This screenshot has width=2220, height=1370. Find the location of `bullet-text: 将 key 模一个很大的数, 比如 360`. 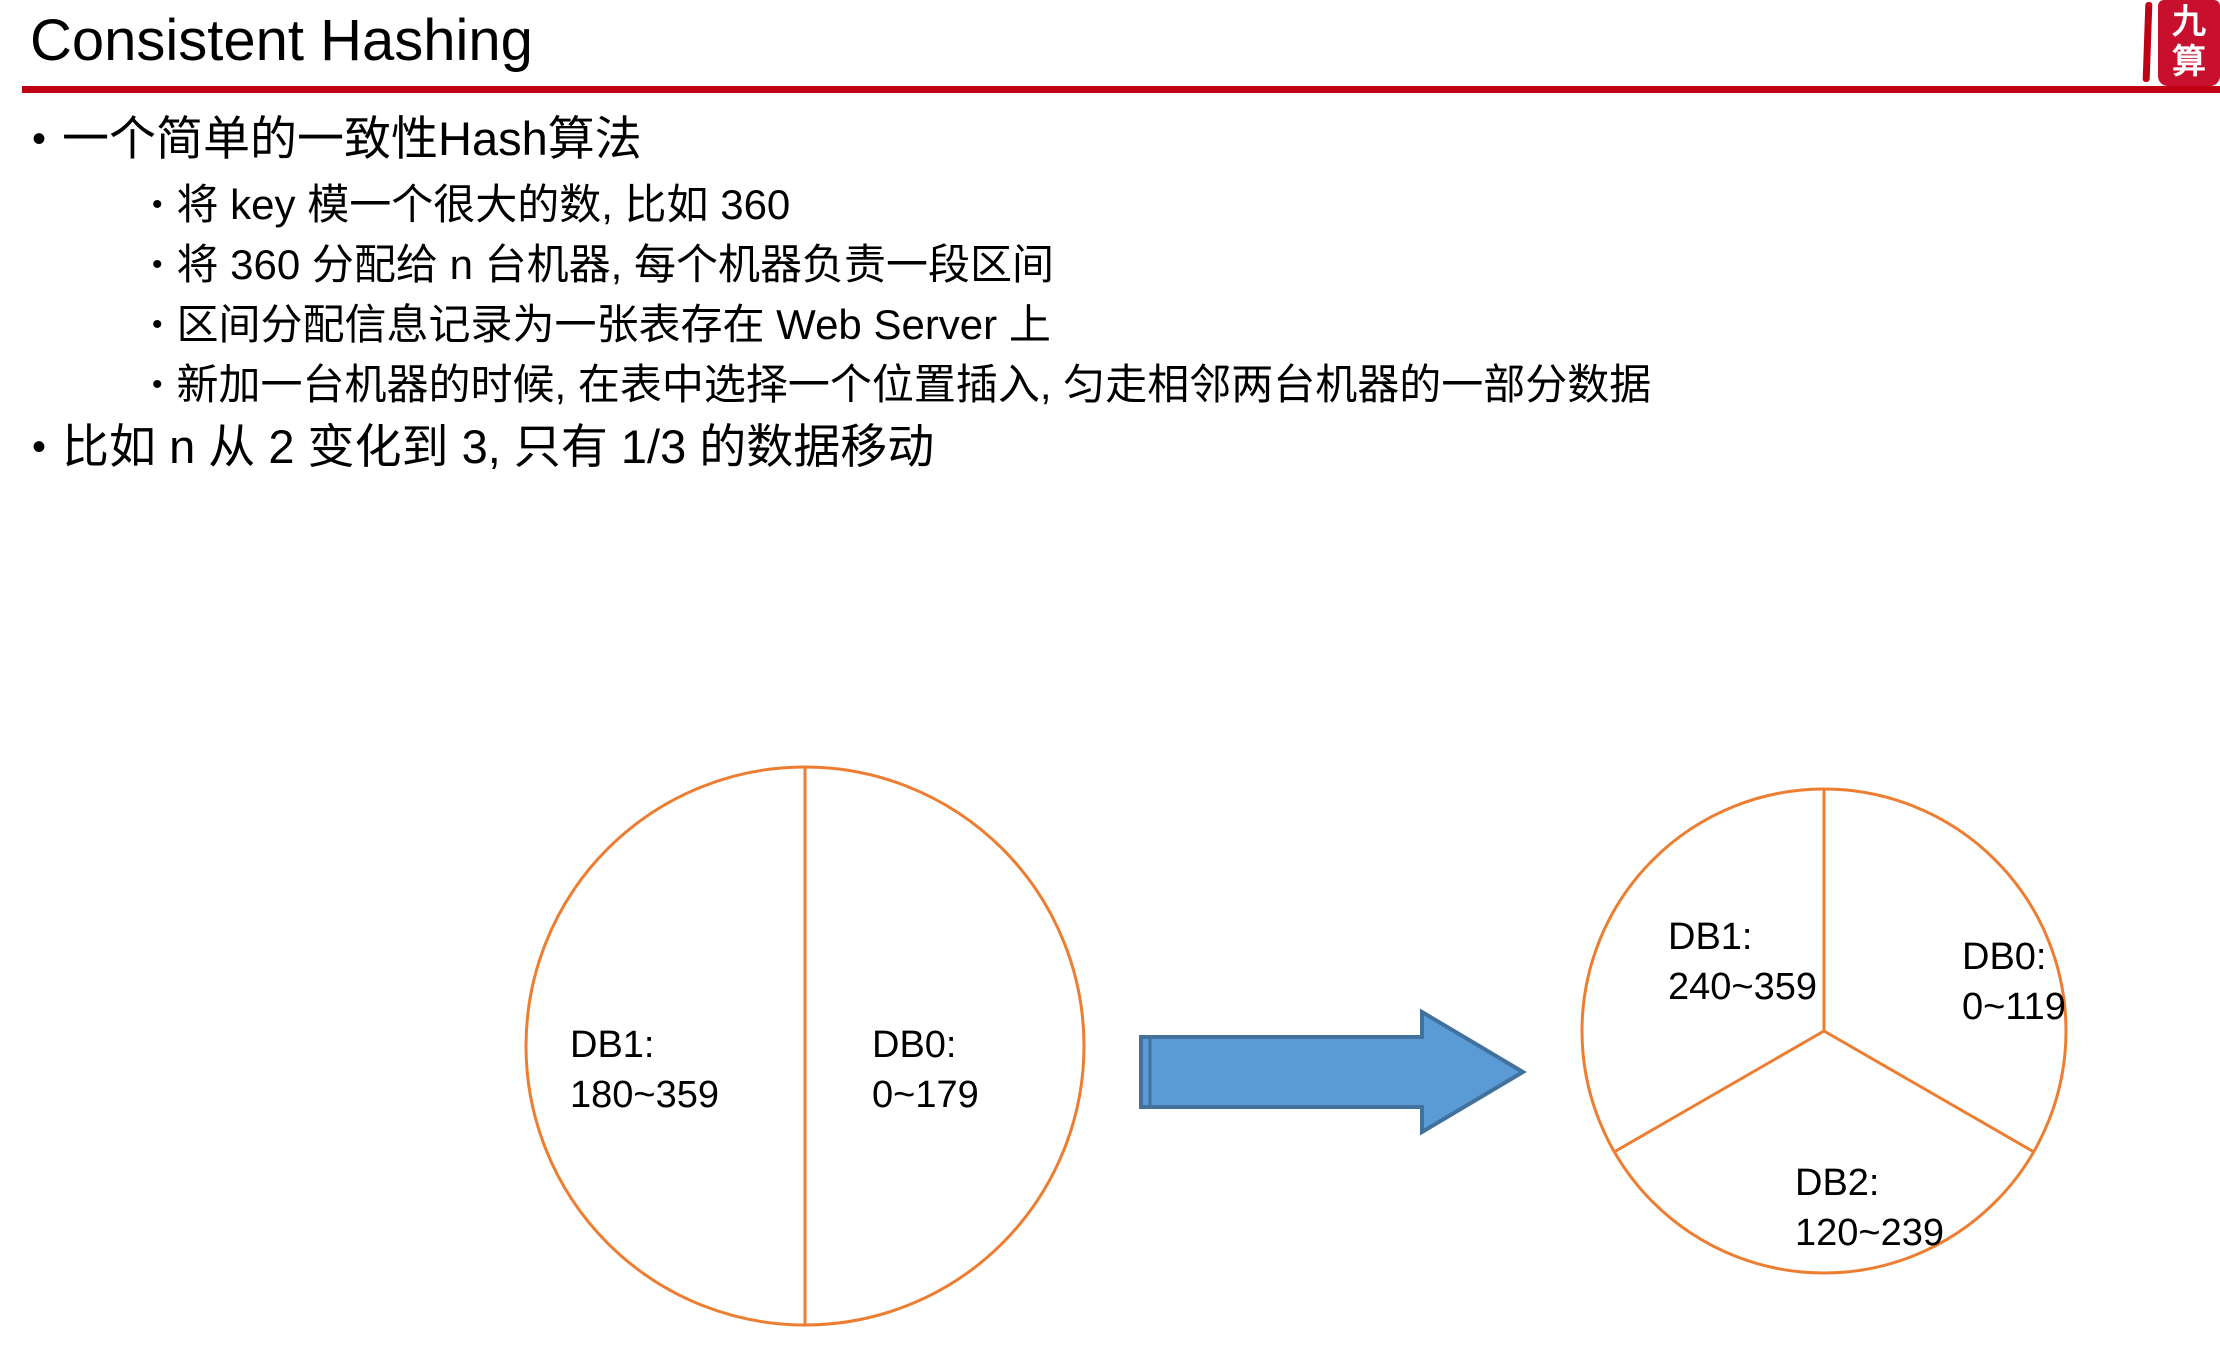

bullet-text: 将 key 模一个很大的数, 比如 360 is located at coordinates (483, 204).